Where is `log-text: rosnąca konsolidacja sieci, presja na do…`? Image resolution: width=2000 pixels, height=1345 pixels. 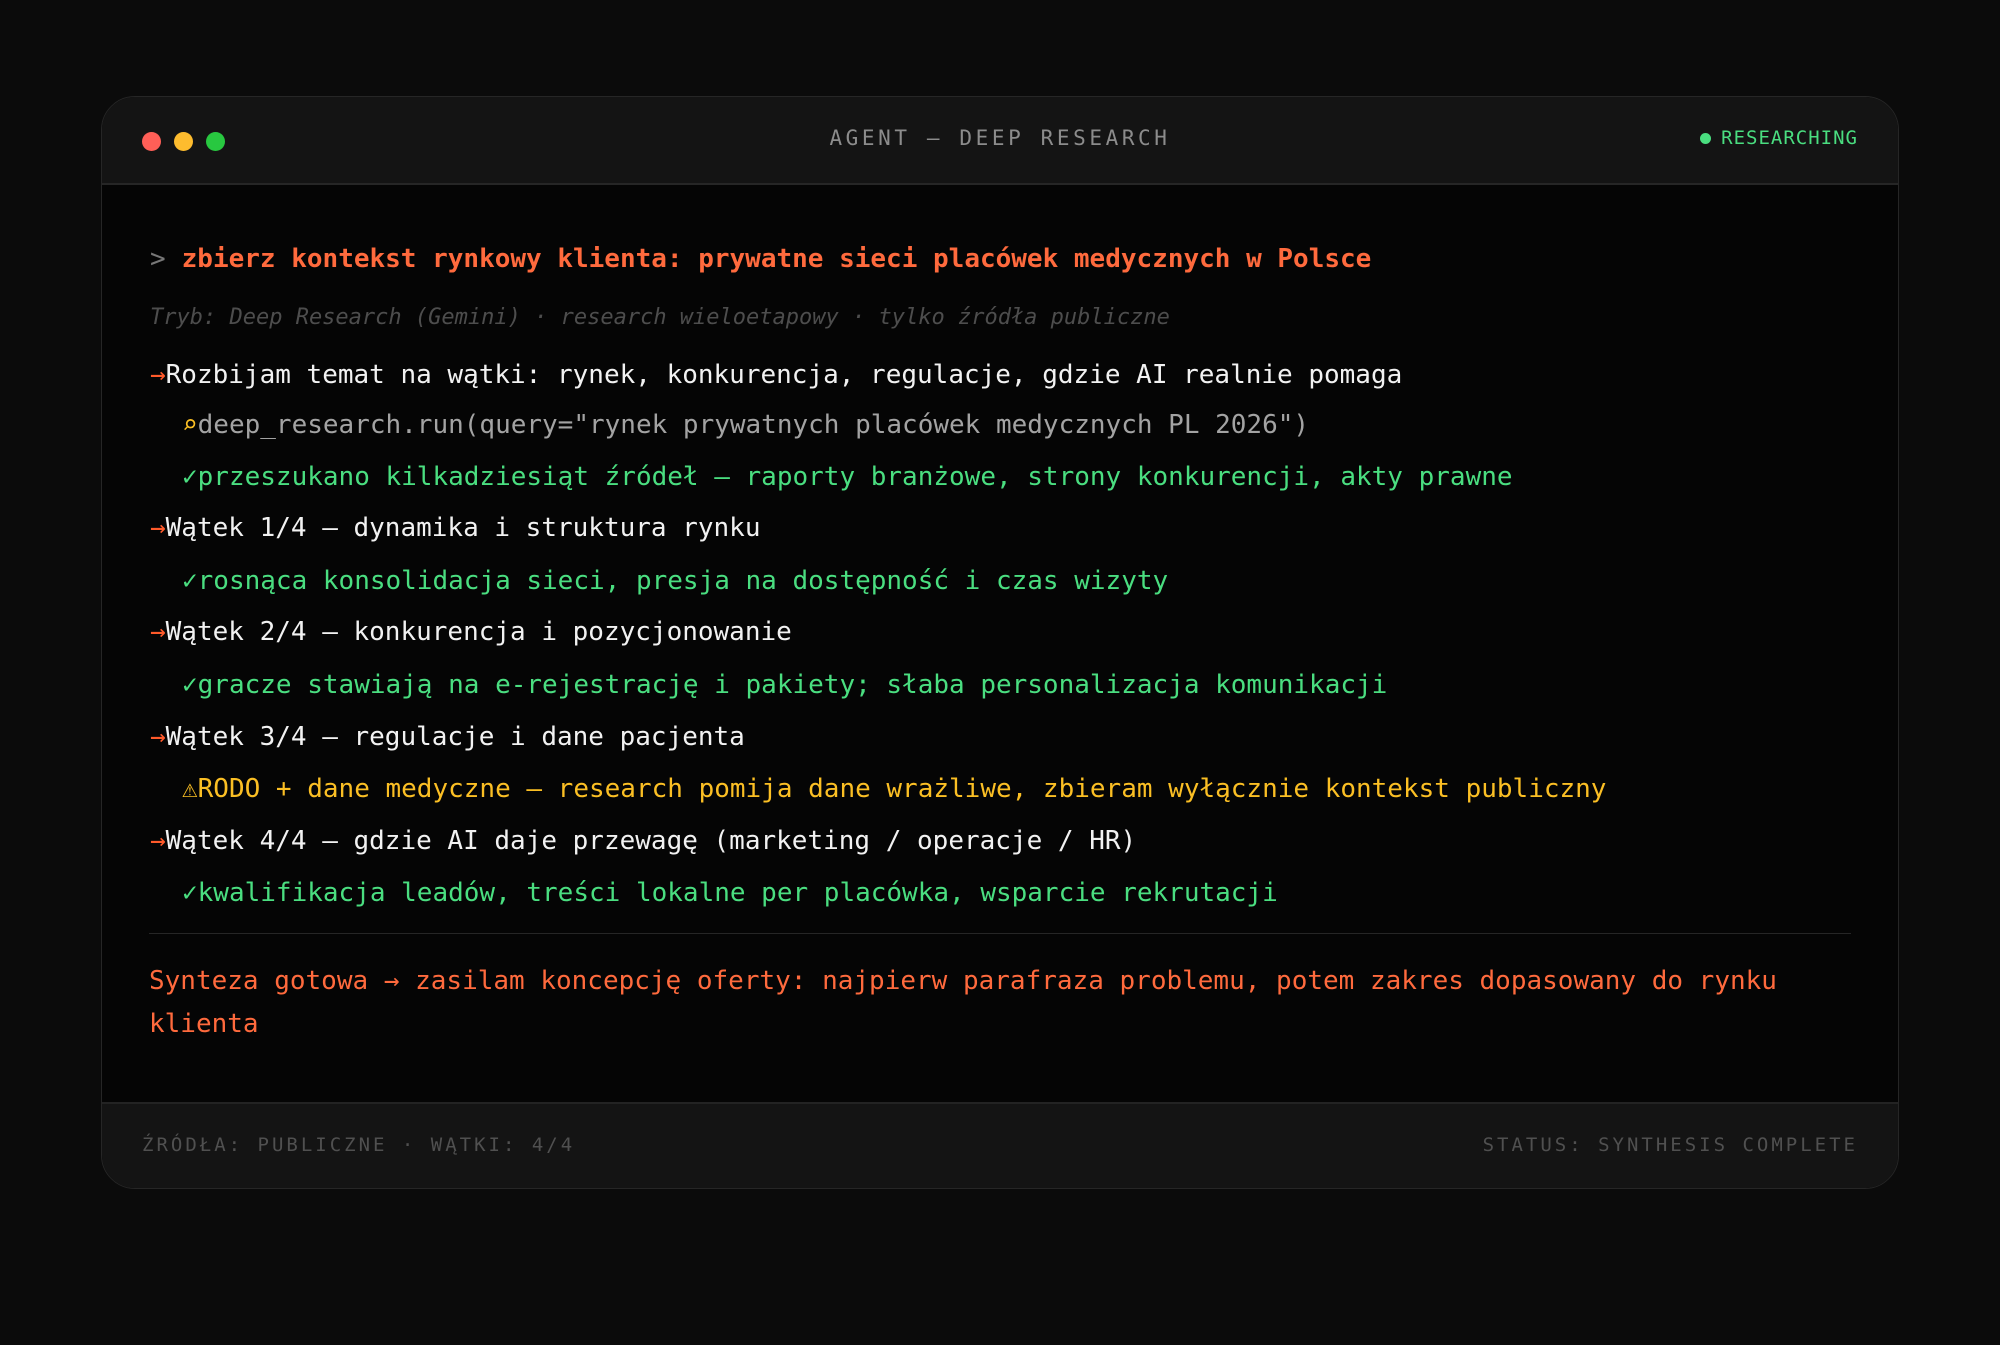
log-text: rosnąca konsolidacja sieci, presja na do… is located at coordinates (683, 581).